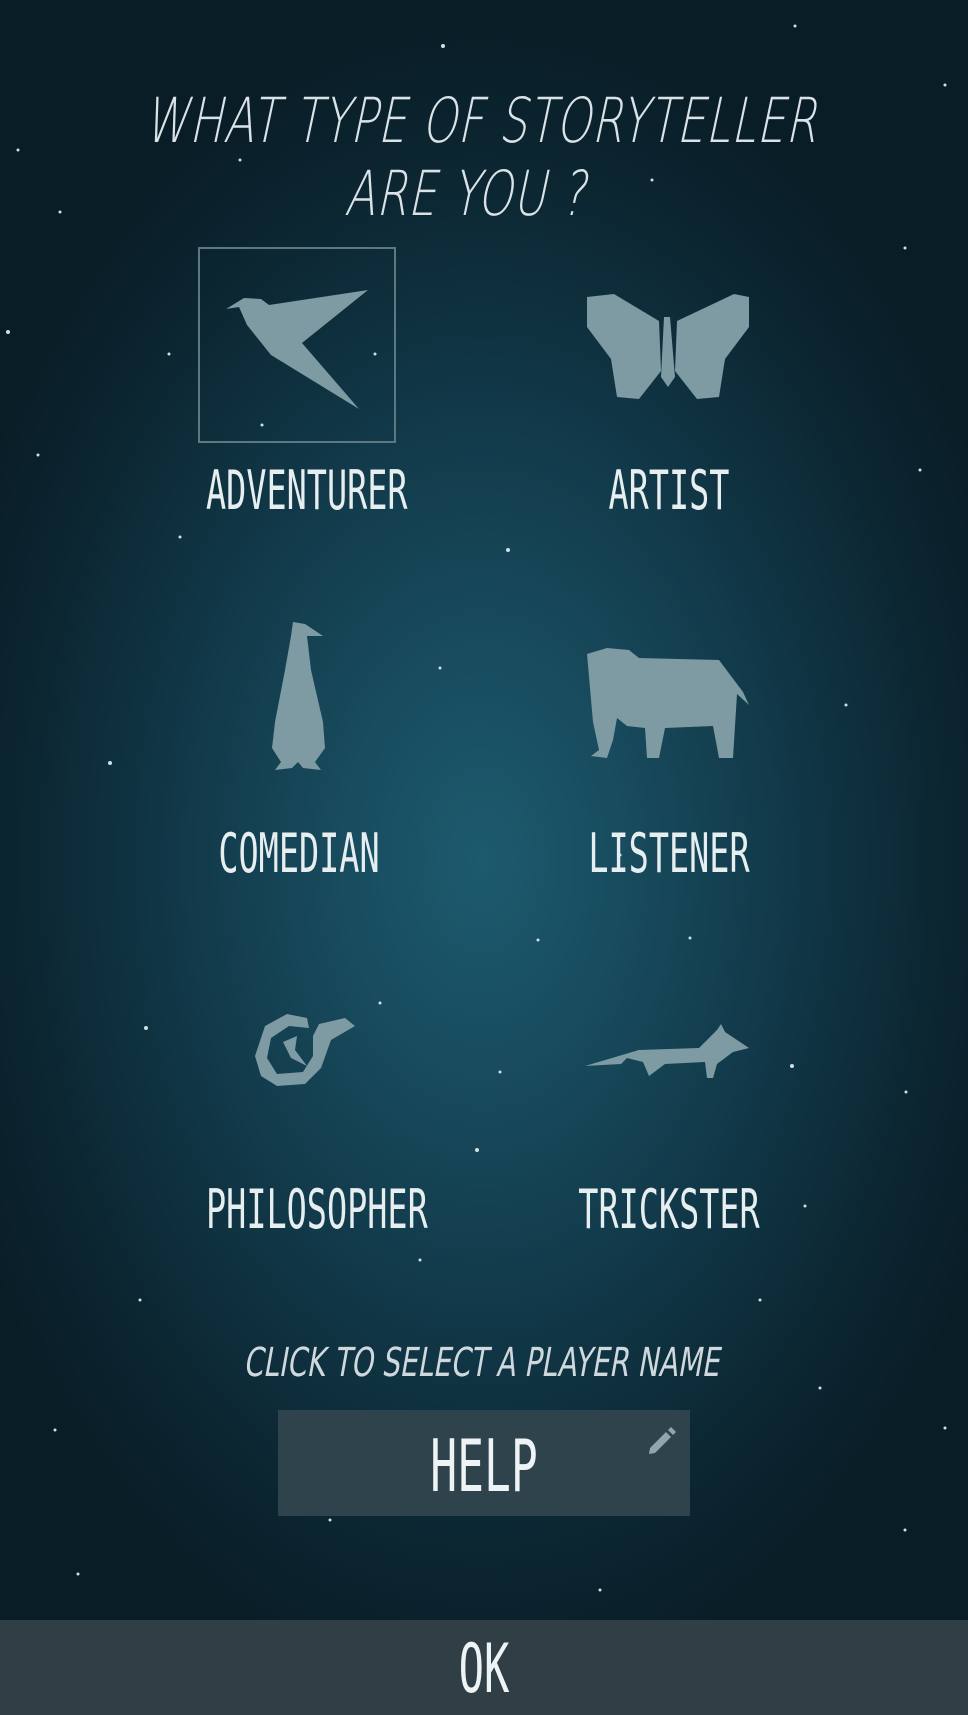 Image resolution: width=968 pixels, height=1715 pixels. I want to click on player-name-hint: CLICK TO SELECT A PLAYER NAME, so click(483, 1363).